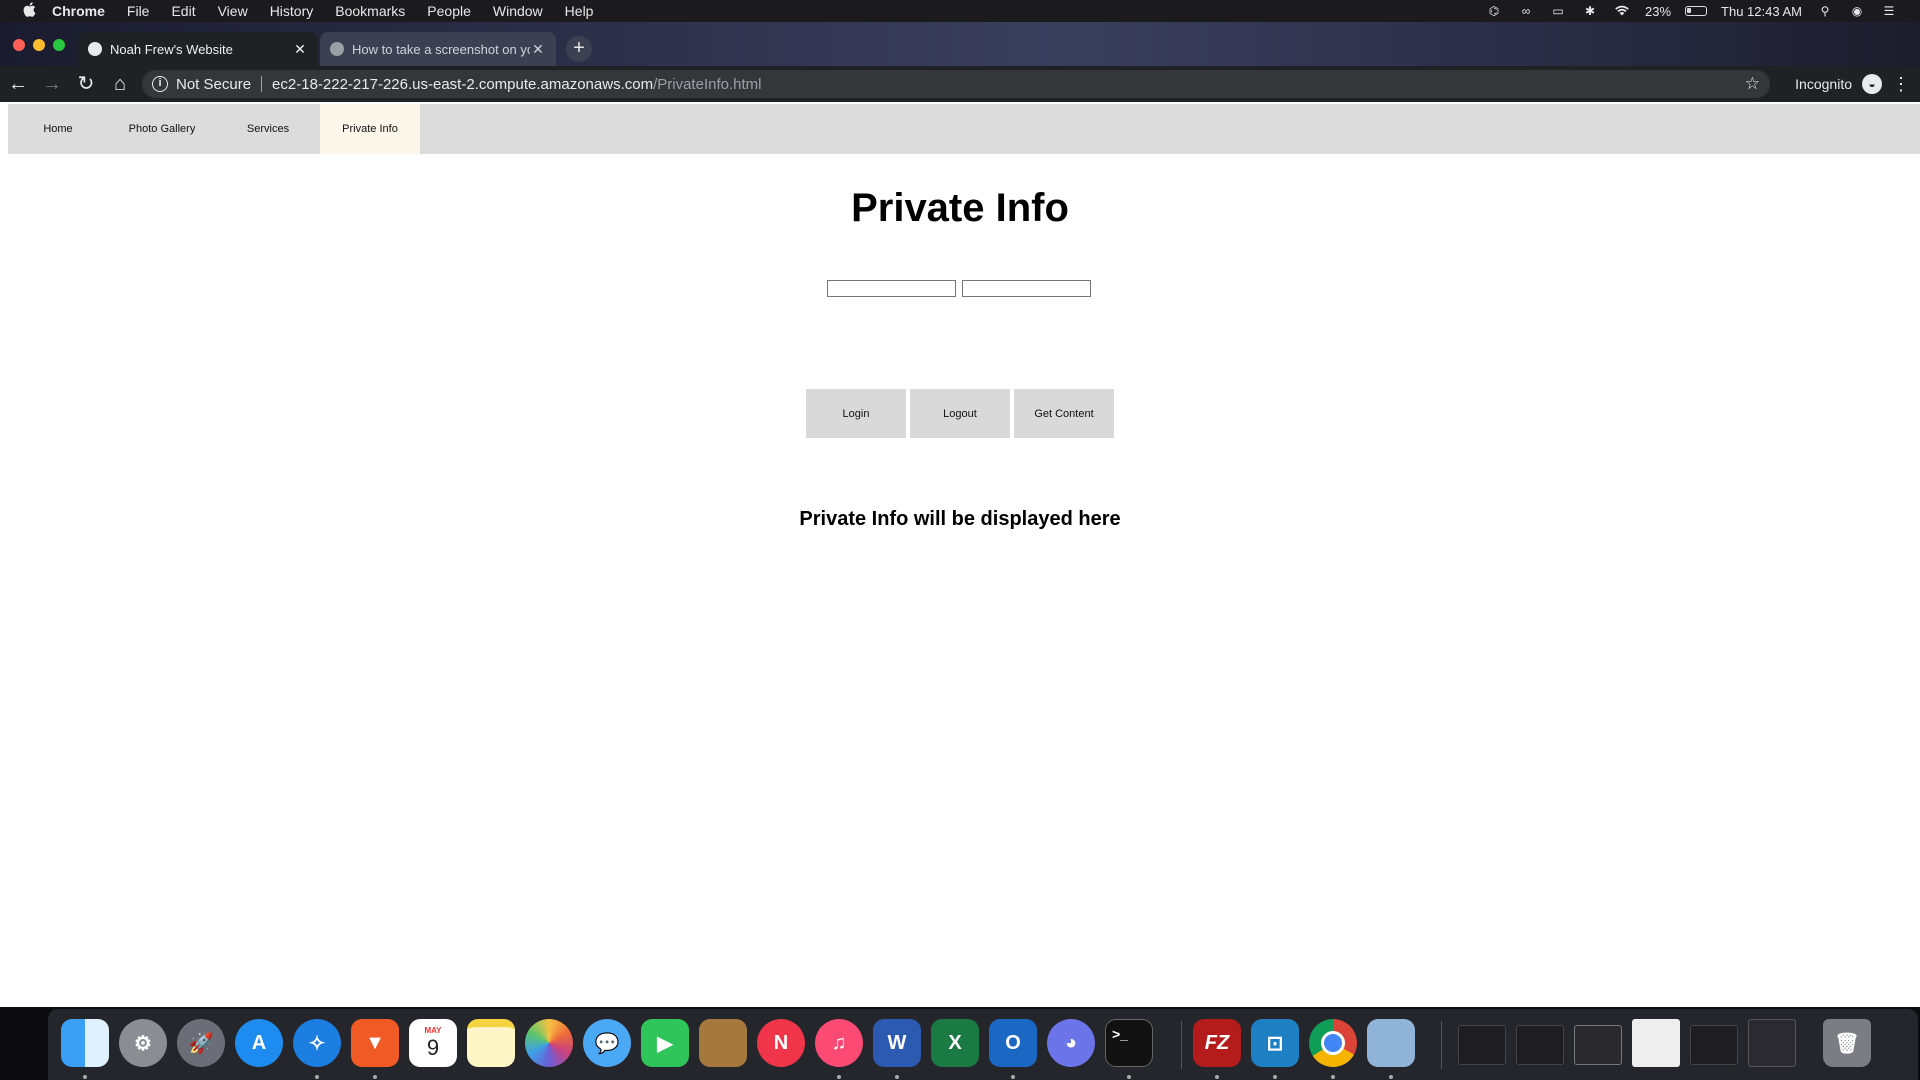  I want to click on tab-noah-frews-website: Noah Frew's Website ✕, so click(198, 49).